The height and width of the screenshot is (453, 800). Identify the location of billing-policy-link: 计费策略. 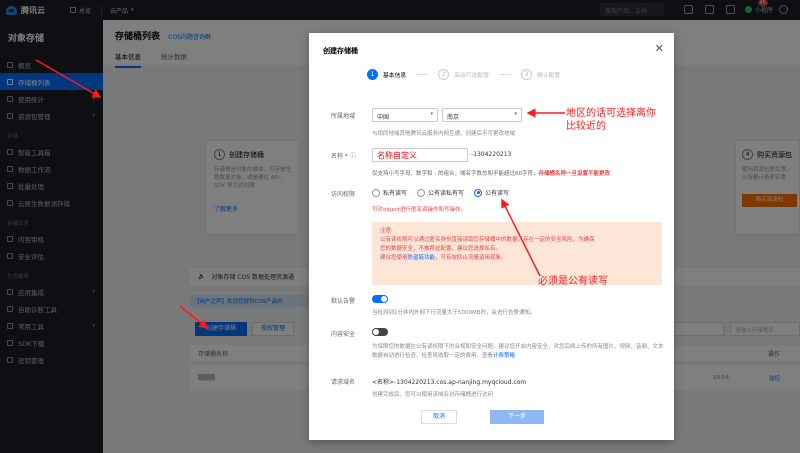
(504, 356).